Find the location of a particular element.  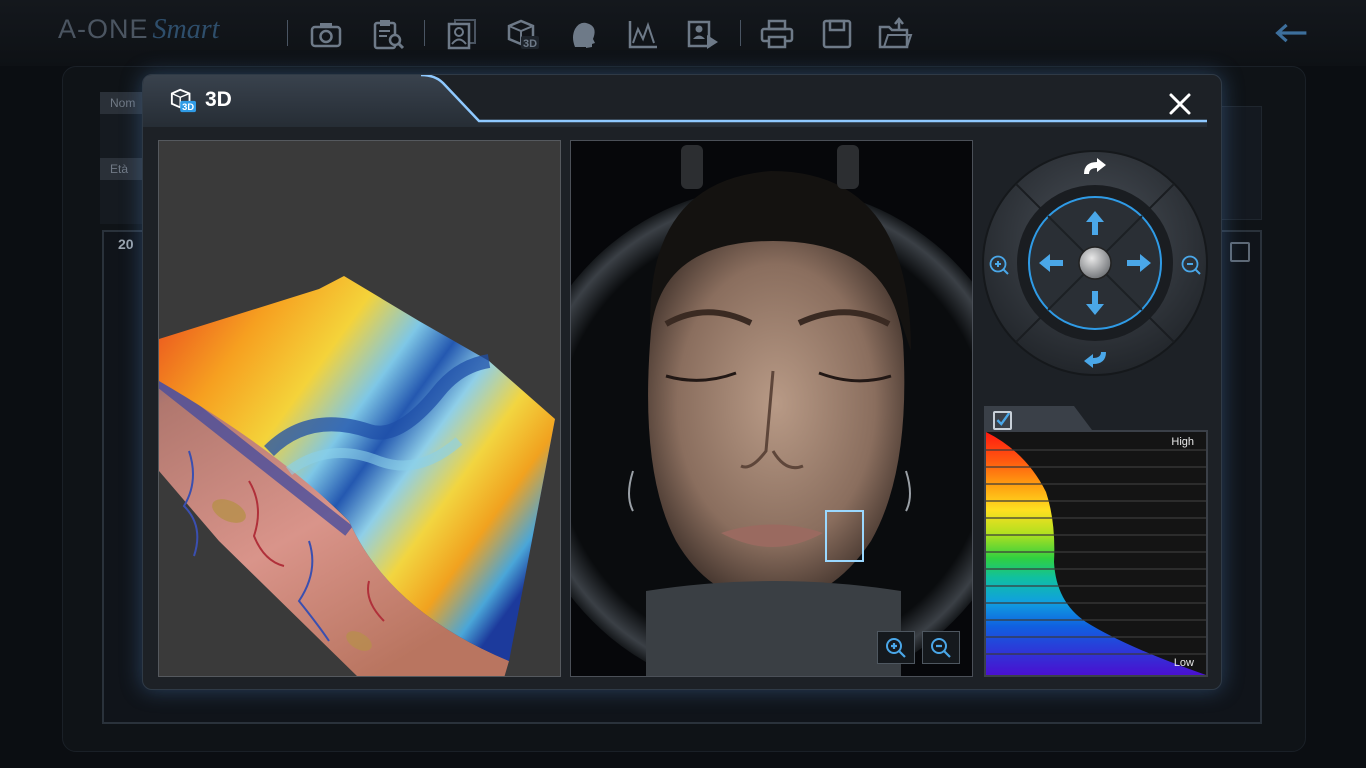

portrait-icon is located at coordinates (461, 34).